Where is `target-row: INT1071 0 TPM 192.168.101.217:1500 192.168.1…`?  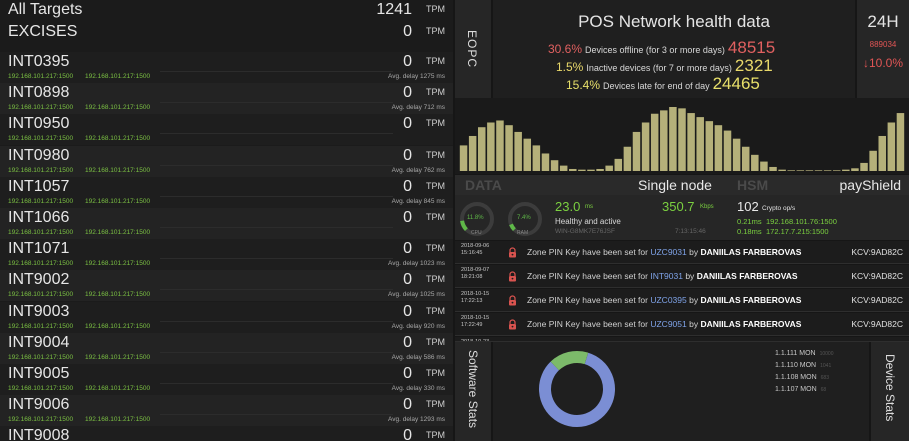
target-row: INT1071 0 TPM 192.168.101.217:1500 192.168.1… is located at coordinates (226, 255).